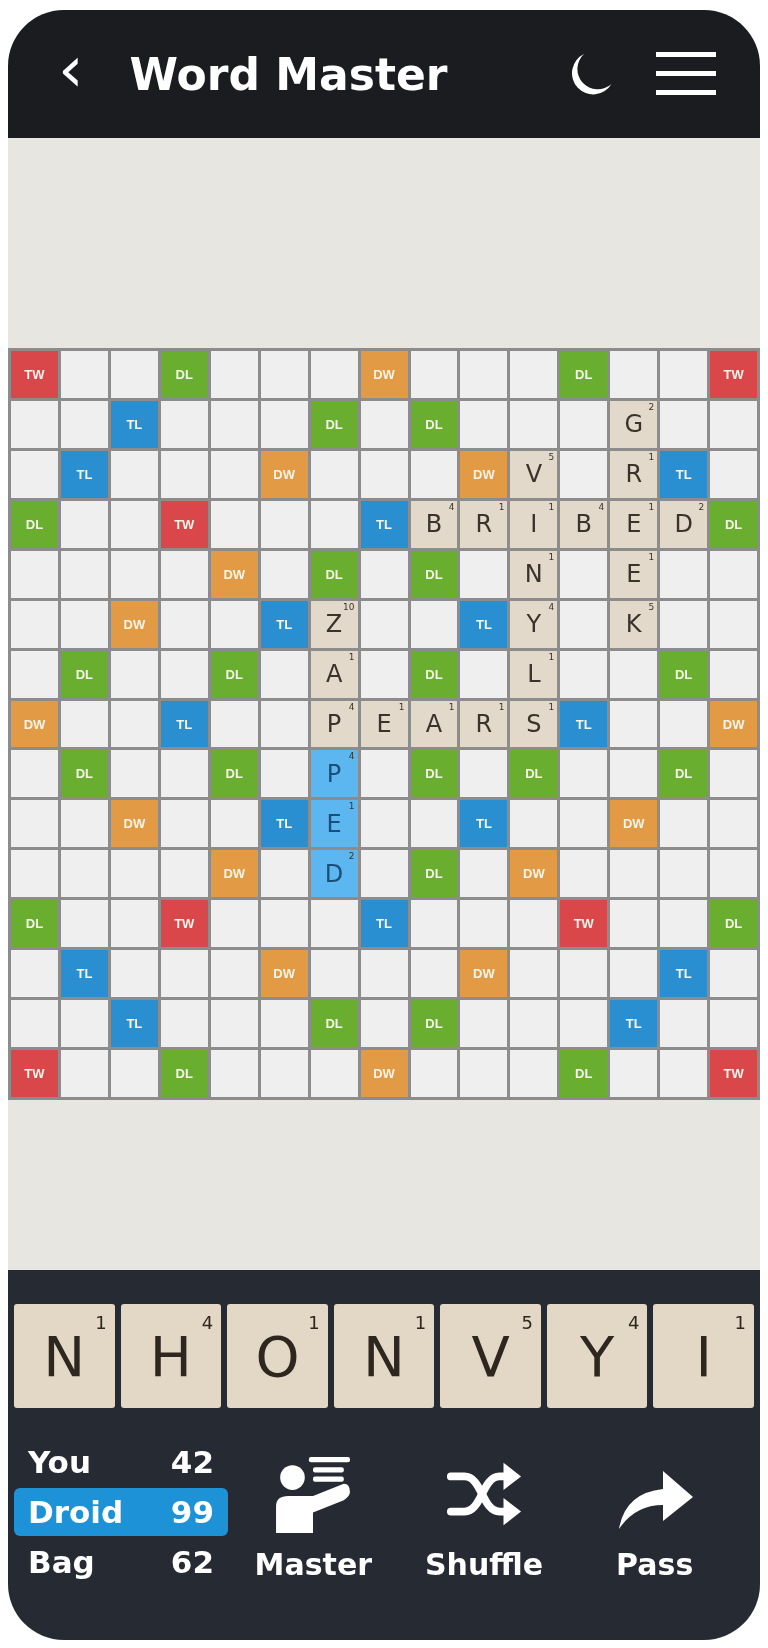  What do you see at coordinates (704, 1356) in the screenshot?
I see `rack-tile: I 1` at bounding box center [704, 1356].